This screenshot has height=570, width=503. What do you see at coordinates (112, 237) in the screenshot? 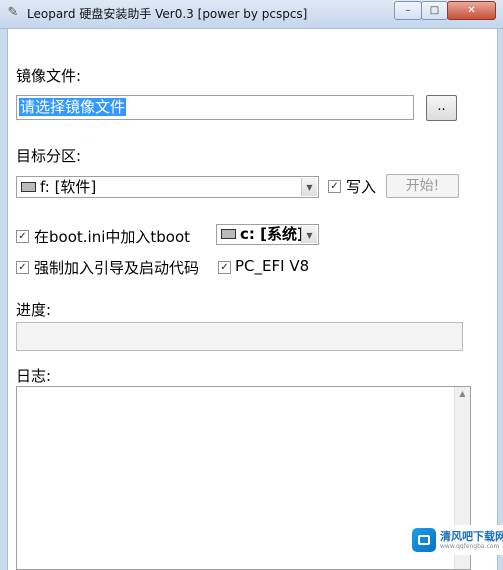
I see `tboot-label: 在boot.ini中加入tboot` at bounding box center [112, 237].